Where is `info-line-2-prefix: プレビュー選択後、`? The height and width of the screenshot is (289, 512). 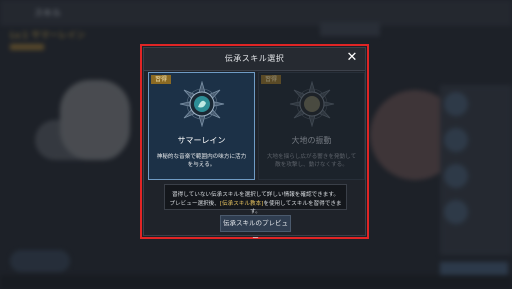 info-line-2-prefix: プレビュー選択後、 is located at coordinates (194, 204).